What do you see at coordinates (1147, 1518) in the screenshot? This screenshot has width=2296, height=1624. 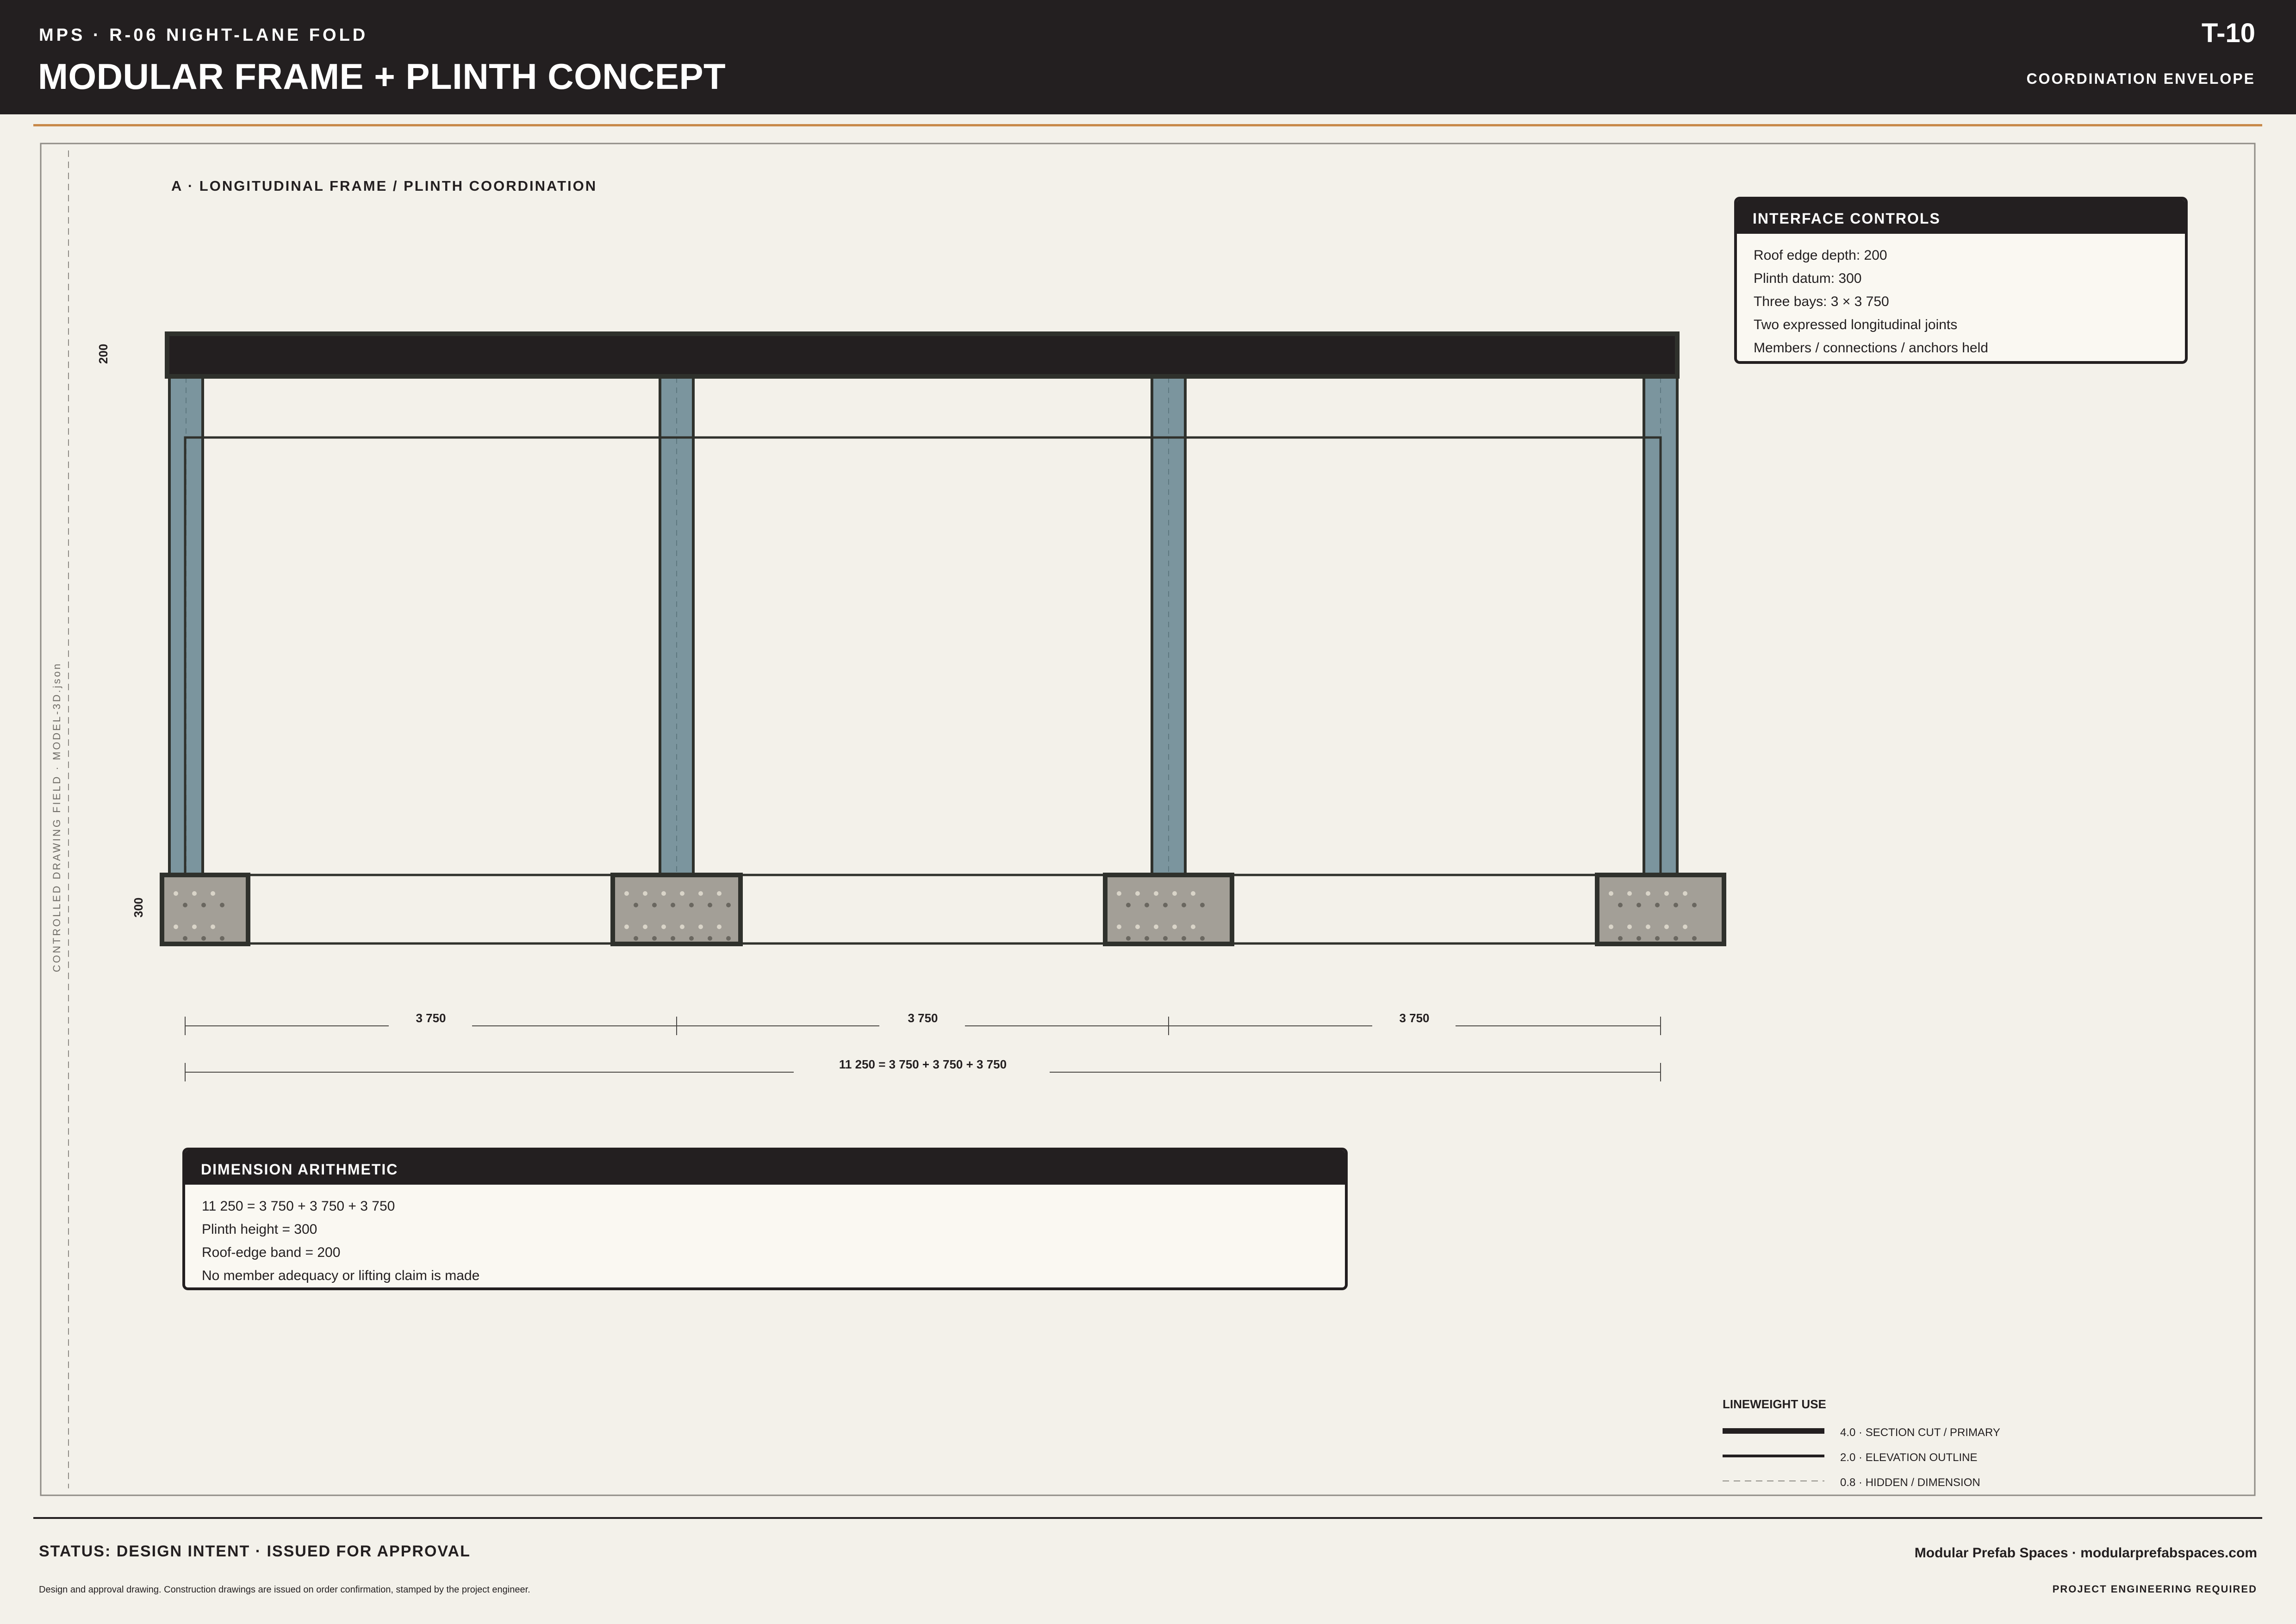 I see `footer-rule` at bounding box center [1147, 1518].